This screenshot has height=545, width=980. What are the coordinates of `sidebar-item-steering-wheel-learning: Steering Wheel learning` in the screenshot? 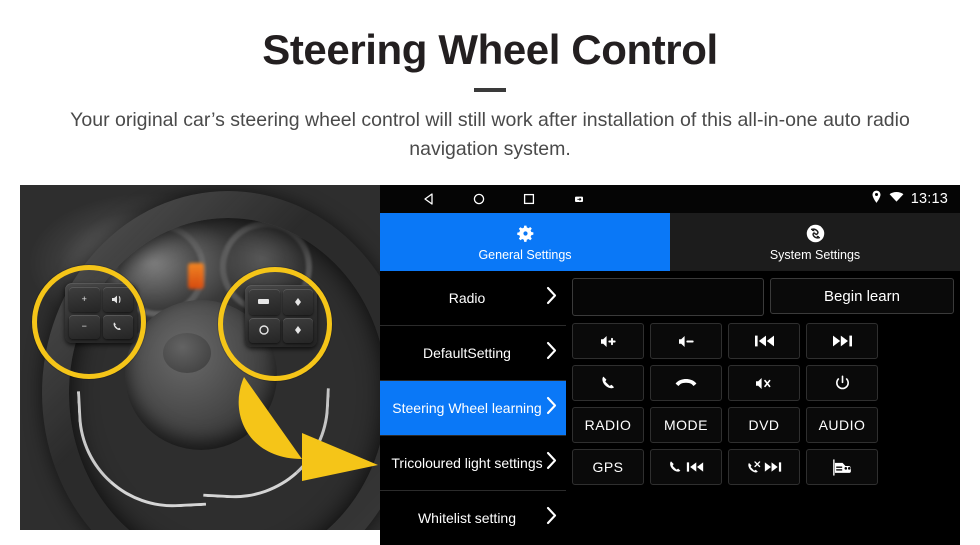 It's located at (473, 408).